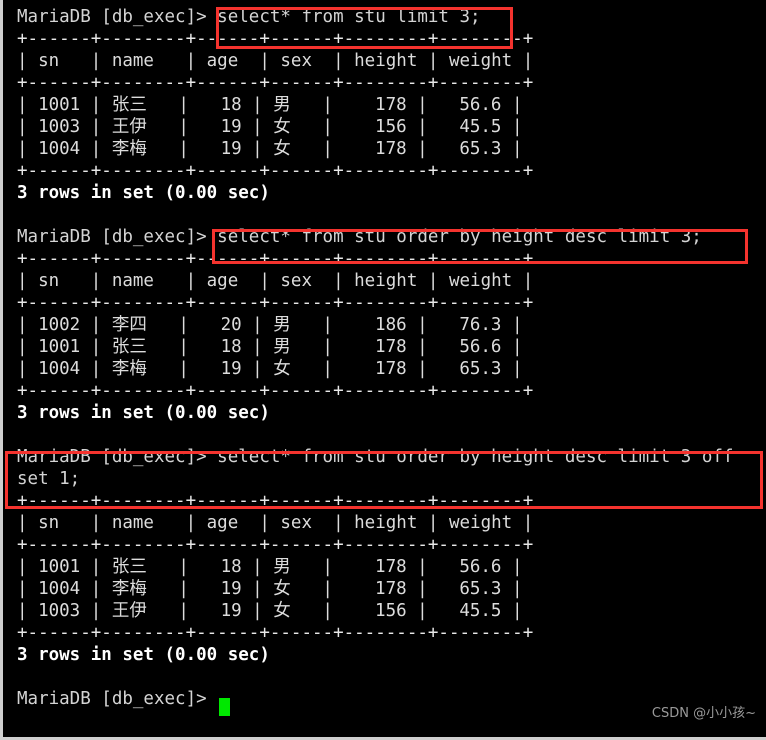 This screenshot has height=740, width=766. I want to click on terminal-line-wrapped: set 1;, so click(49, 479).